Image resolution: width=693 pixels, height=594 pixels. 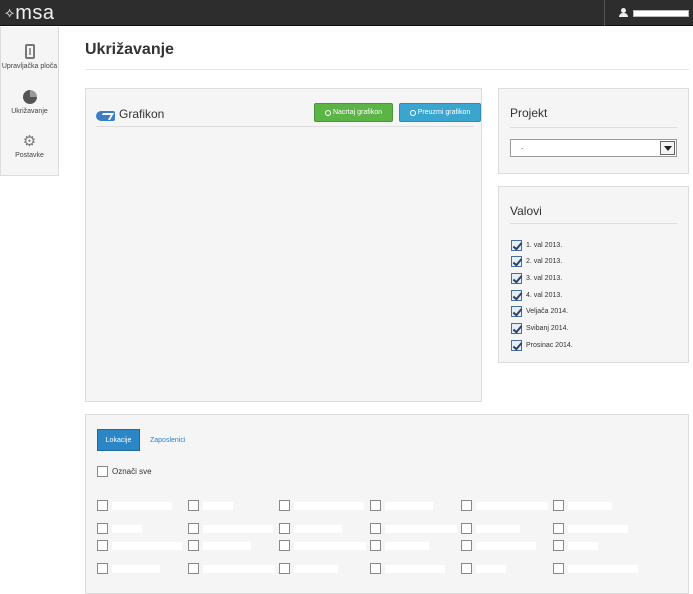 What do you see at coordinates (542, 345) in the screenshot?
I see `wave-option: Prosinac 2014.` at bounding box center [542, 345].